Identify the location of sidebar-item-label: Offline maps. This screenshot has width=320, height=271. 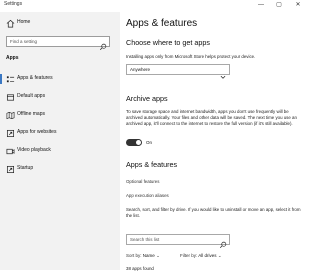
(31, 114).